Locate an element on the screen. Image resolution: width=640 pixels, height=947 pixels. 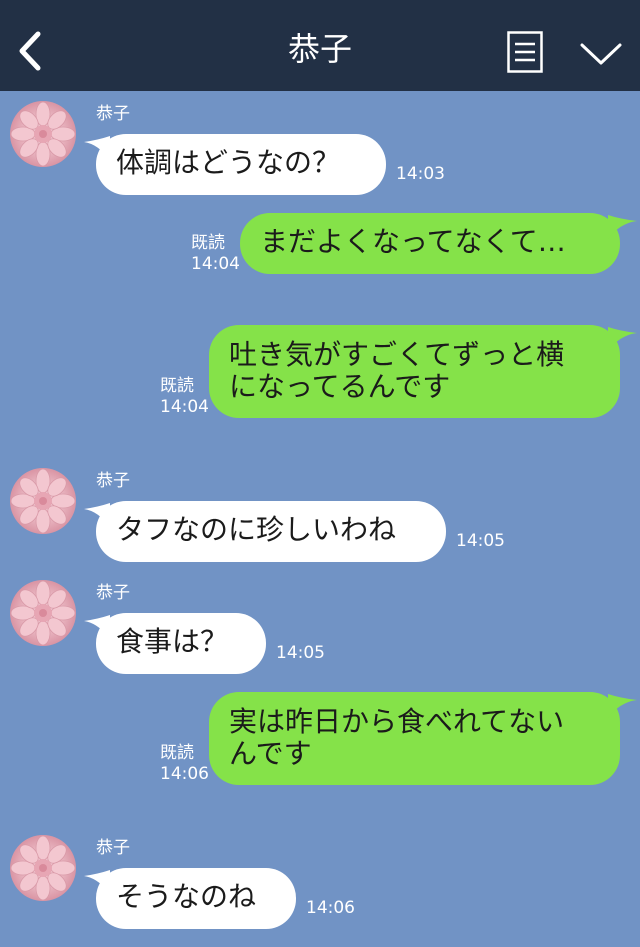
message-bubble: 実は昨日から食べれてない んです is located at coordinates (414, 738).